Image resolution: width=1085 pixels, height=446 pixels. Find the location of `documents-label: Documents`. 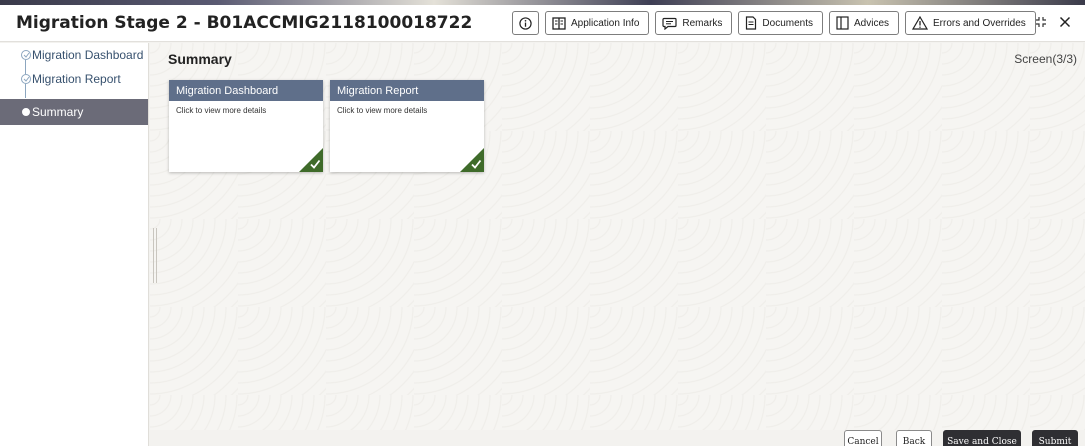

documents-label: Documents is located at coordinates (787, 23).